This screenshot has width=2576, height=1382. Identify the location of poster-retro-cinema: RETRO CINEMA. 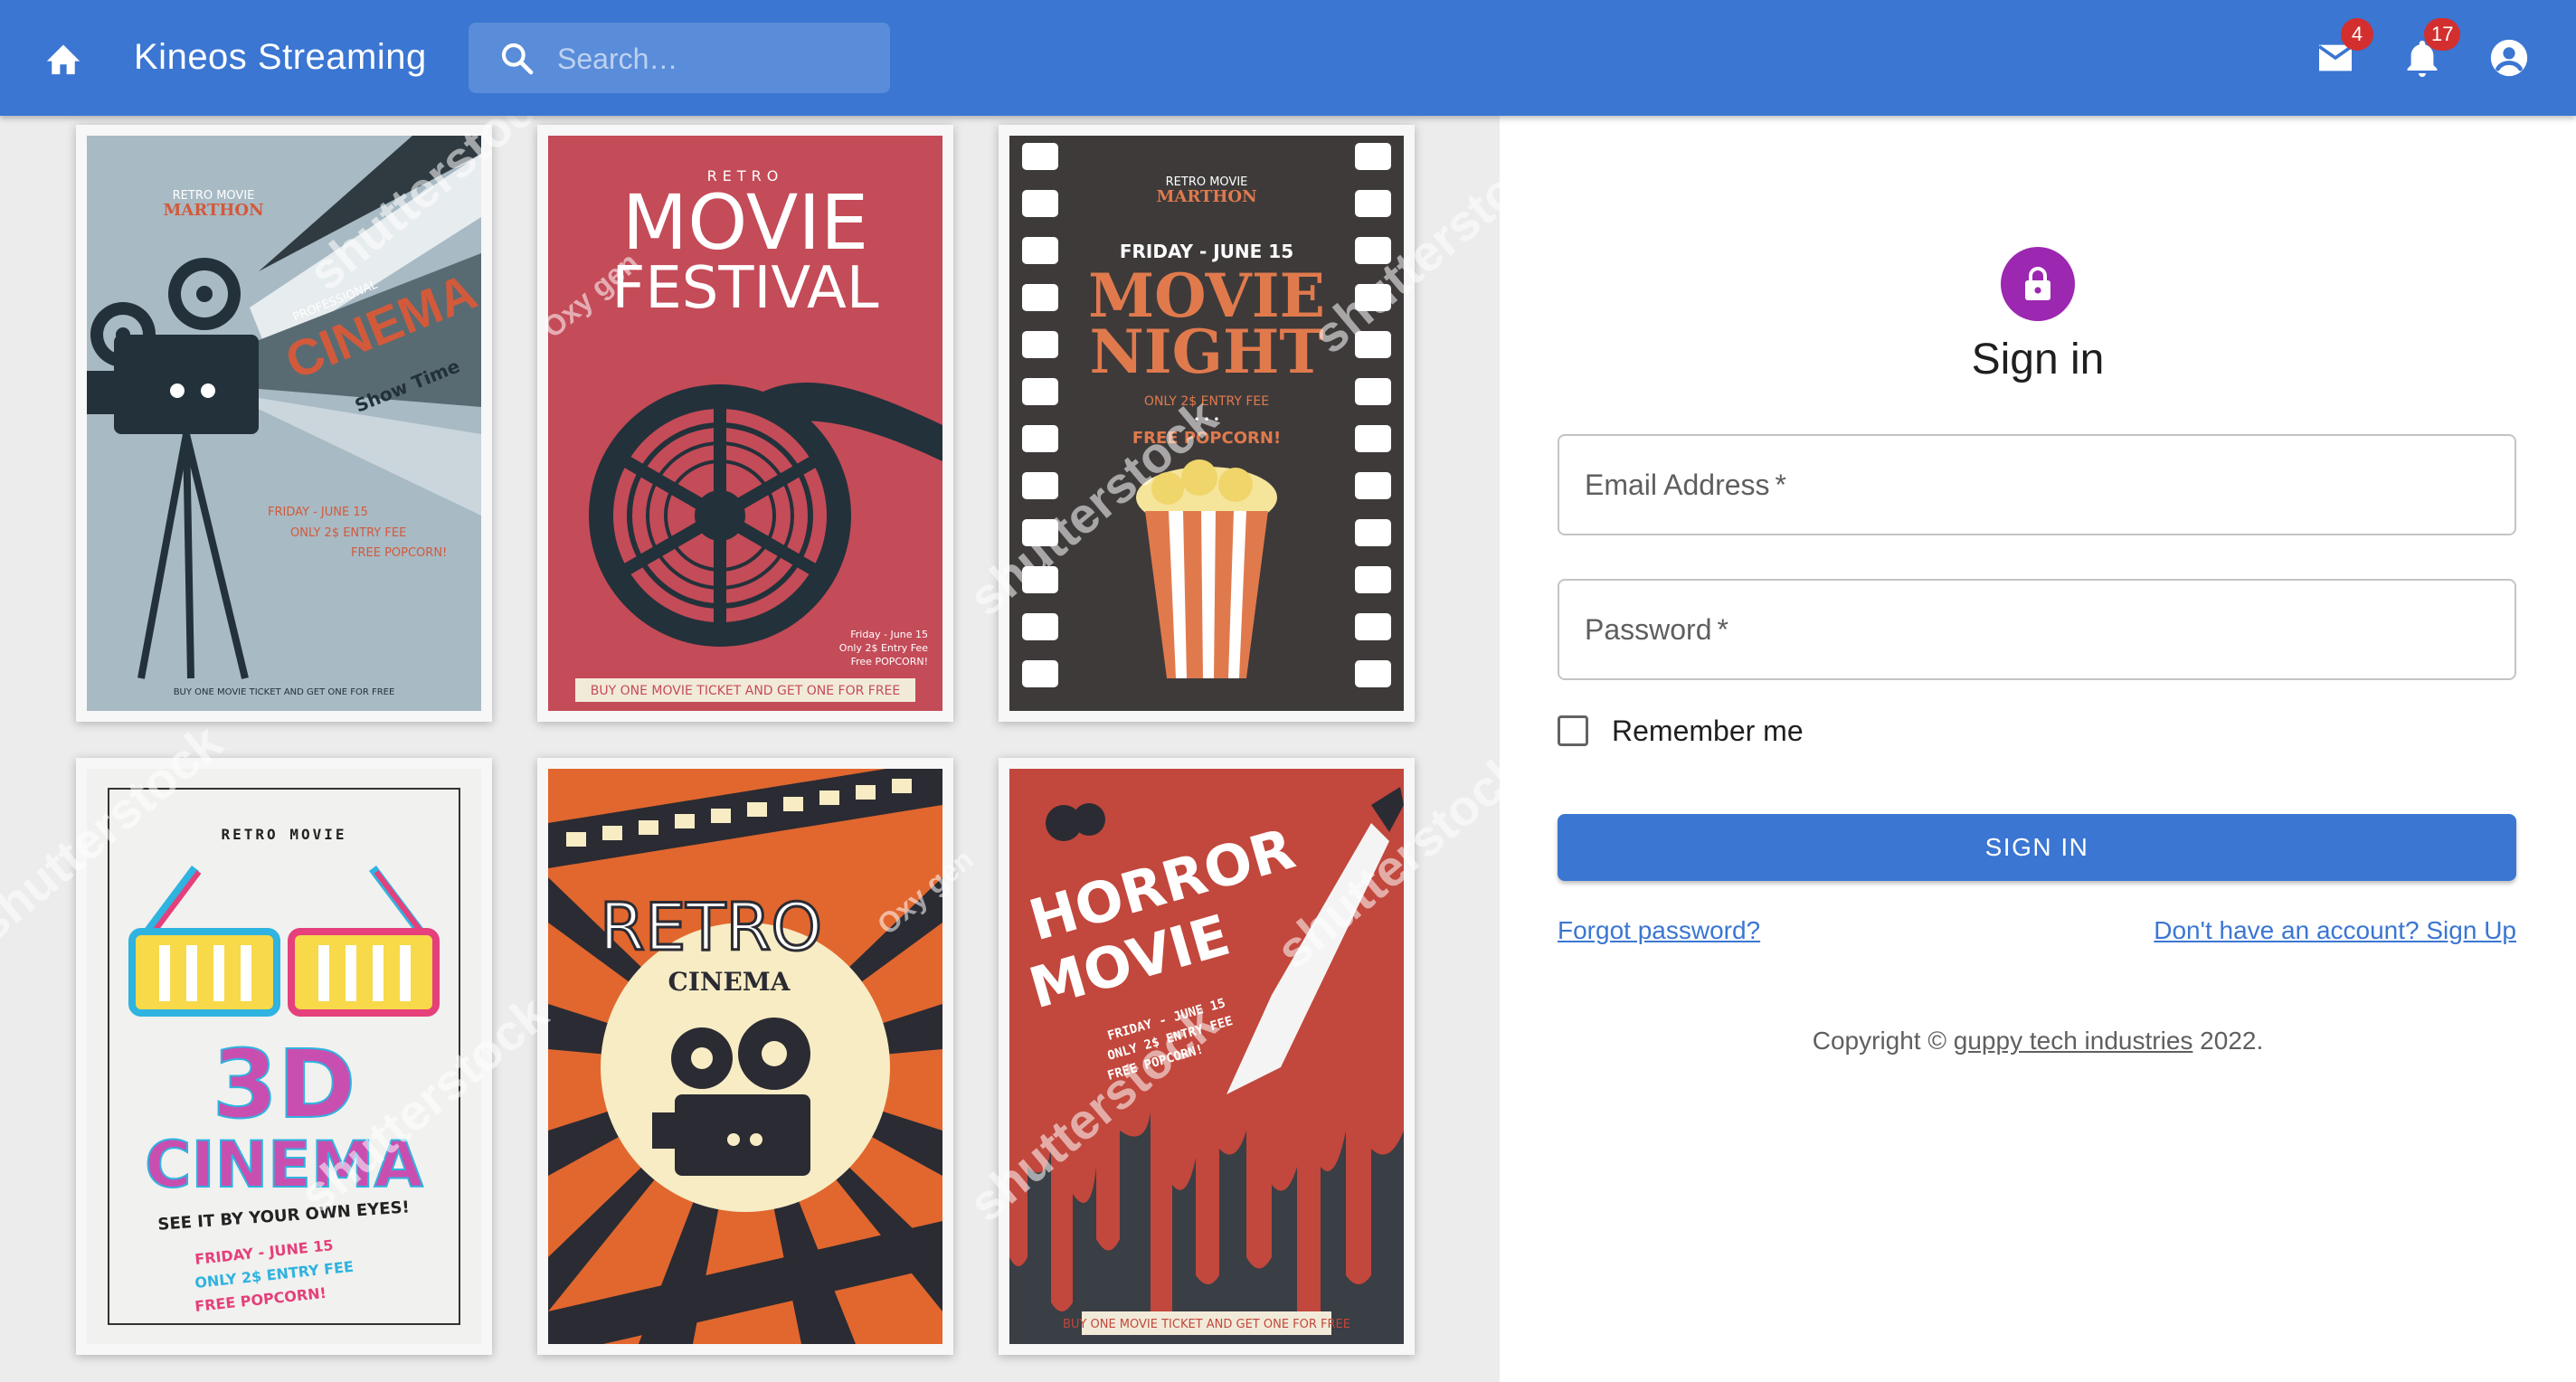
(745, 1056).